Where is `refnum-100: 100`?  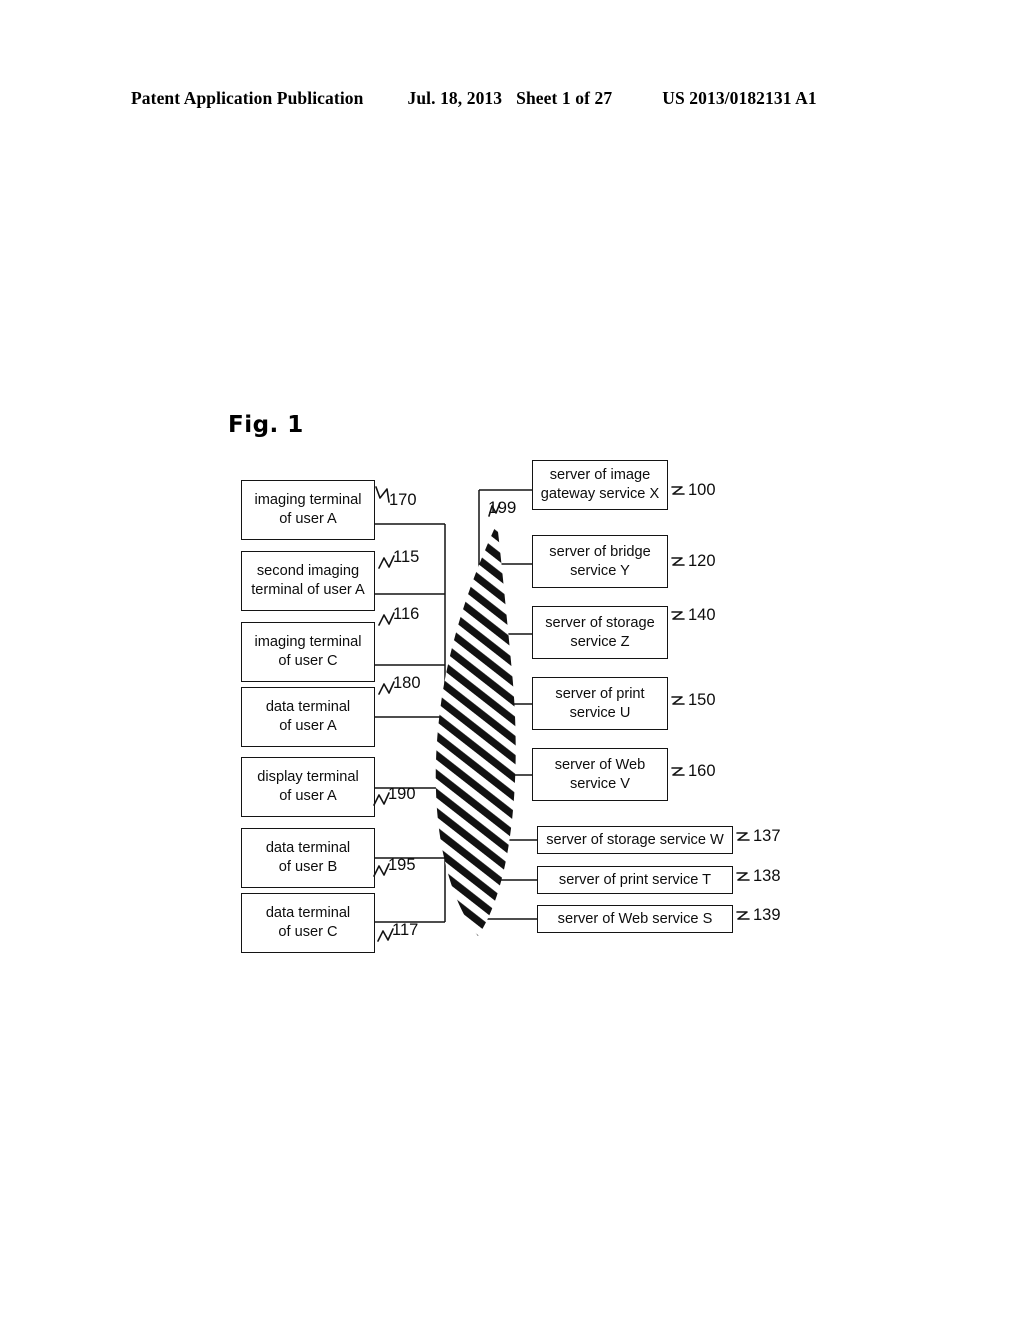 refnum-100: 100 is located at coordinates (702, 490).